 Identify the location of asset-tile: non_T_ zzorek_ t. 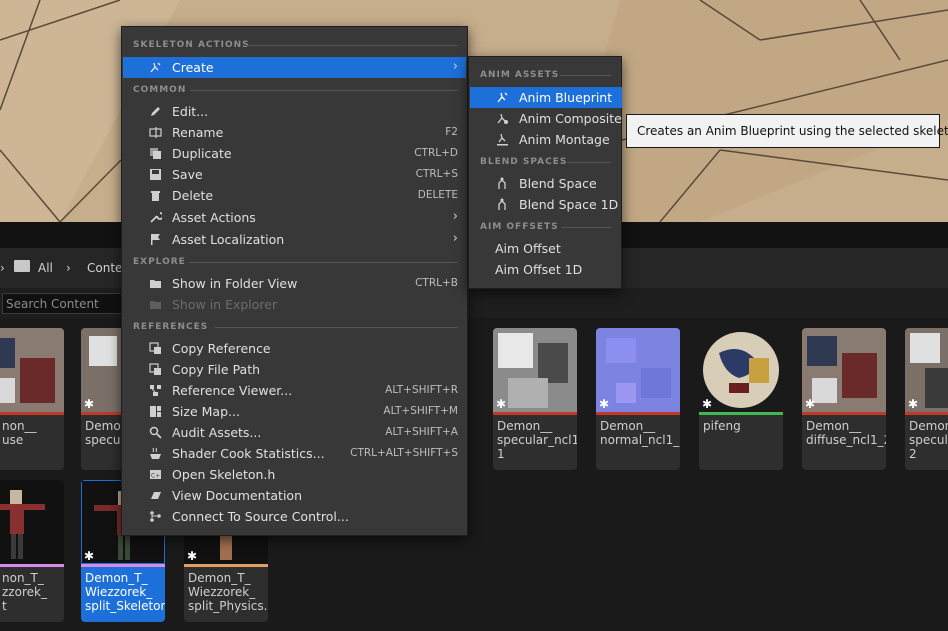
(32, 551).